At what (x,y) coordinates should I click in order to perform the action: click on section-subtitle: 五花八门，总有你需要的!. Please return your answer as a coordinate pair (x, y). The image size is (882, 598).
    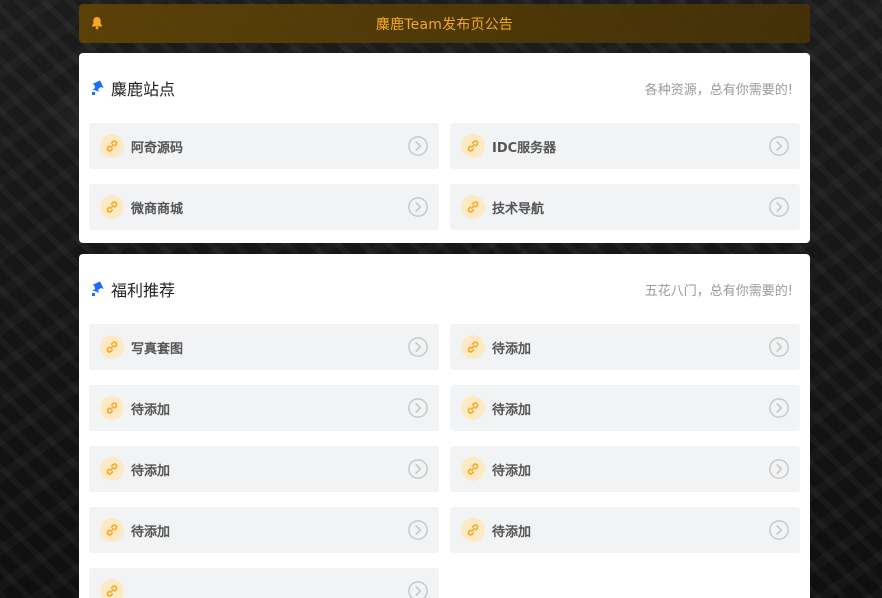
    Looking at the image, I should click on (718, 291).